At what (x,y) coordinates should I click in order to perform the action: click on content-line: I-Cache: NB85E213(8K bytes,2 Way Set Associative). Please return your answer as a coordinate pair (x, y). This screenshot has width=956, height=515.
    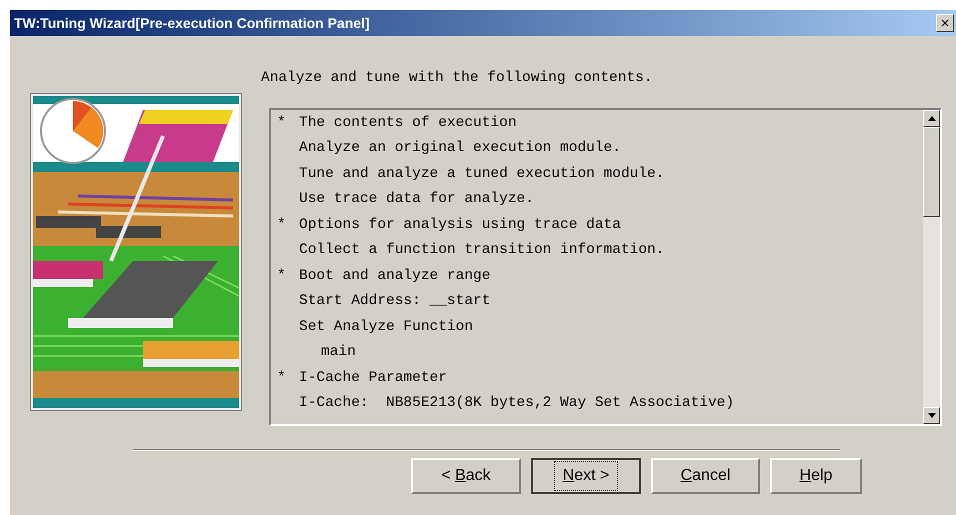
    Looking at the image, I should click on (516, 404).